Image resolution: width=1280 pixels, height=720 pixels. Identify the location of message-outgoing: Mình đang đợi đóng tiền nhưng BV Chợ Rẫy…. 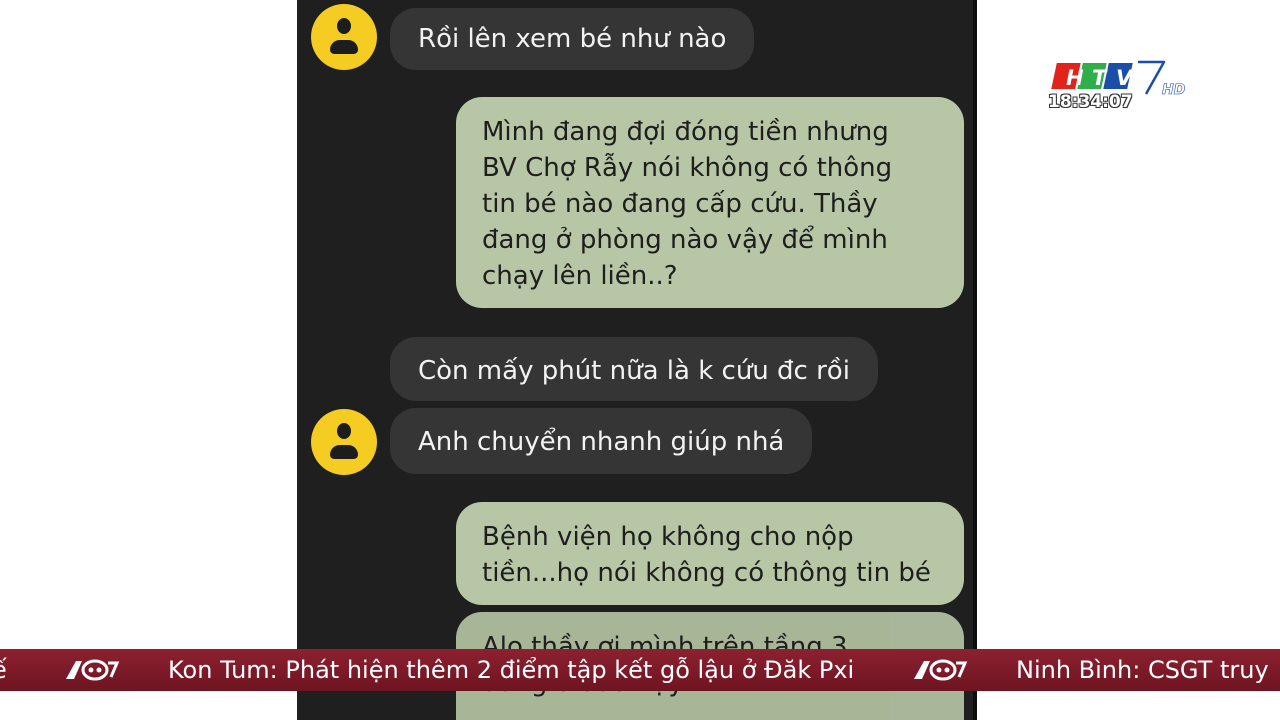
(710, 202).